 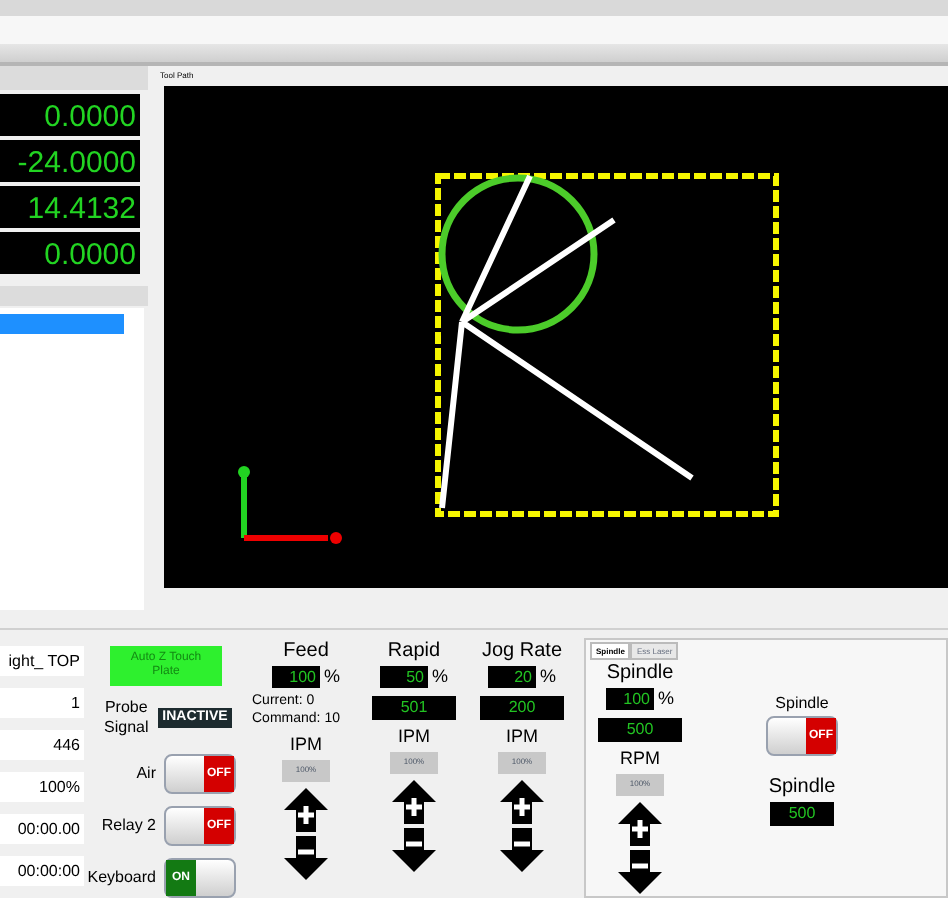 I want to click on status-field: 446, so click(x=42, y=745).